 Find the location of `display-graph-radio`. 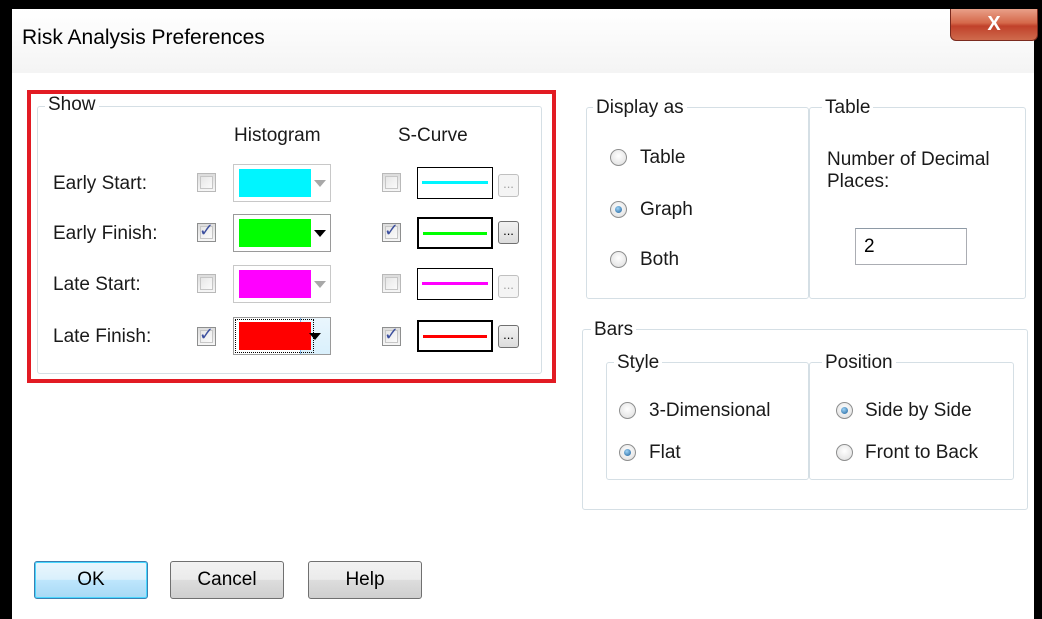

display-graph-radio is located at coordinates (618, 209).